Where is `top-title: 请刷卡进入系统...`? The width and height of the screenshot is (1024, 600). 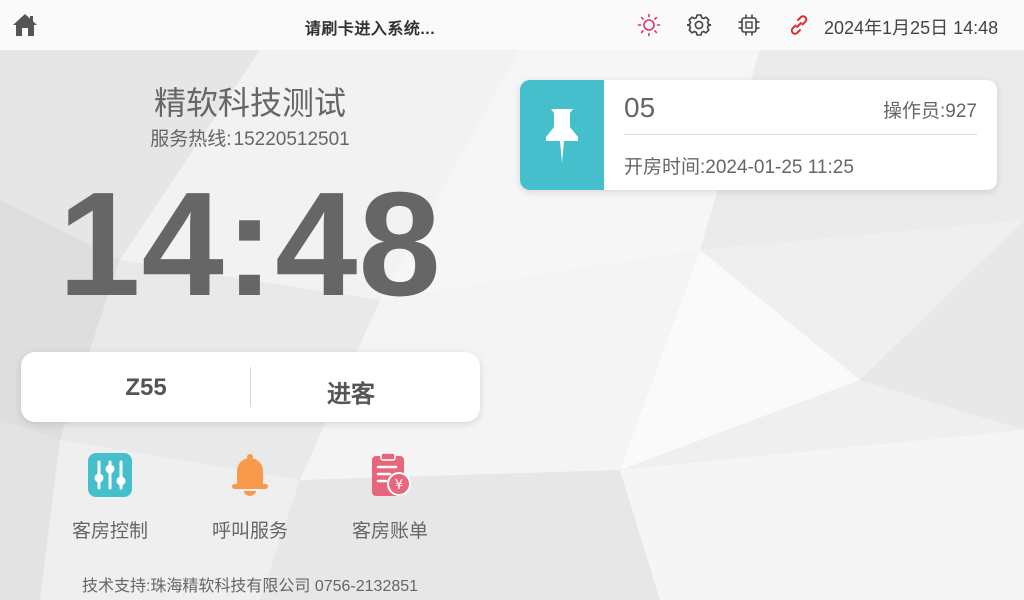
top-title: 请刷卡进入系统... is located at coordinates (370, 29).